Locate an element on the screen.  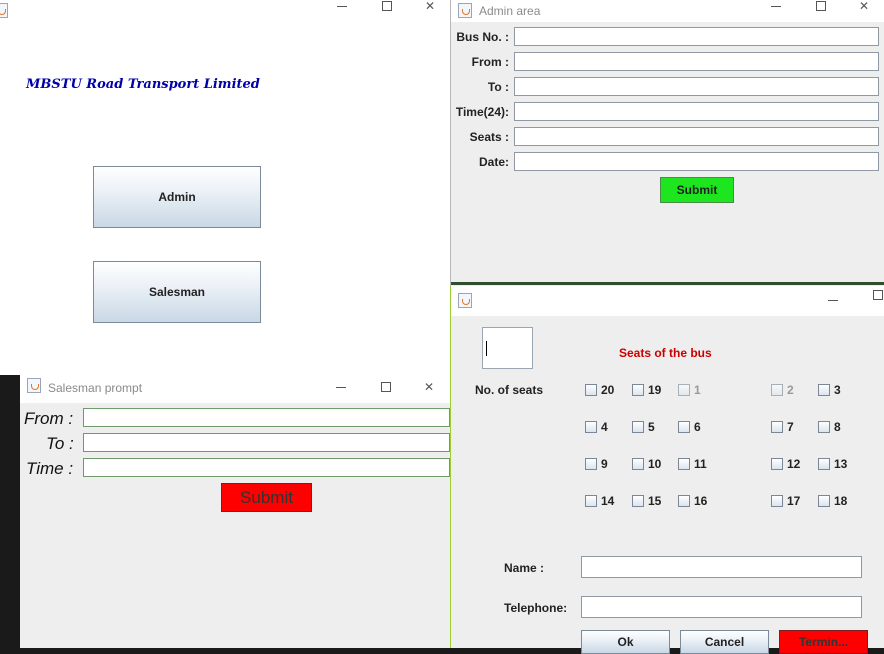
seat-label: 9 is located at coordinates (604, 464).